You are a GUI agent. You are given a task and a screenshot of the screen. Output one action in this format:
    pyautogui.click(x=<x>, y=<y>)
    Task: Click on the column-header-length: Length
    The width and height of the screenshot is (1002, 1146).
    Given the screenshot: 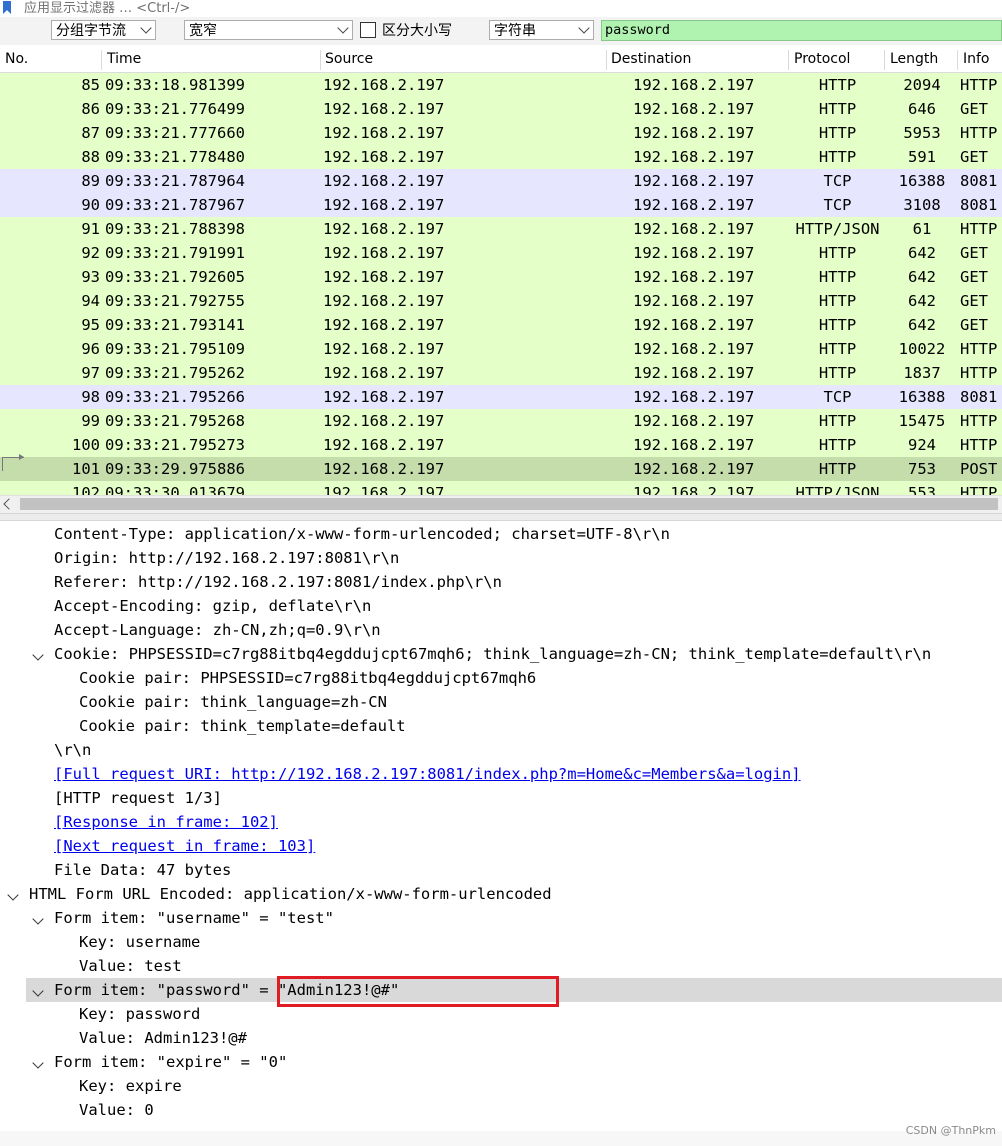 What is the action you would take?
    pyautogui.click(x=914, y=59)
    